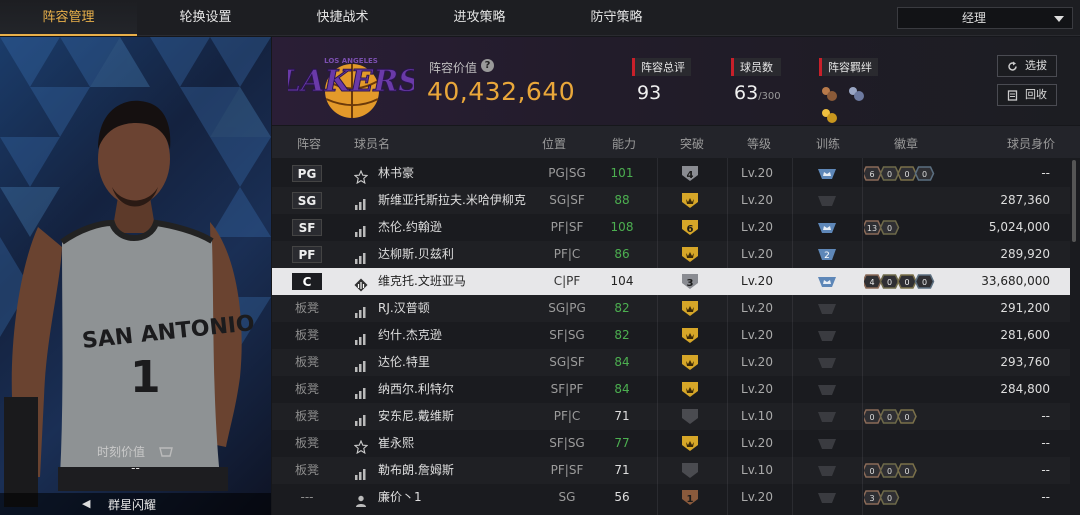  Describe the element at coordinates (671, 416) in the screenshot. I see `table-row: 板凳 安东尼.戴维斯 PF|C 71 Lv.10 0 0 0 --` at that location.